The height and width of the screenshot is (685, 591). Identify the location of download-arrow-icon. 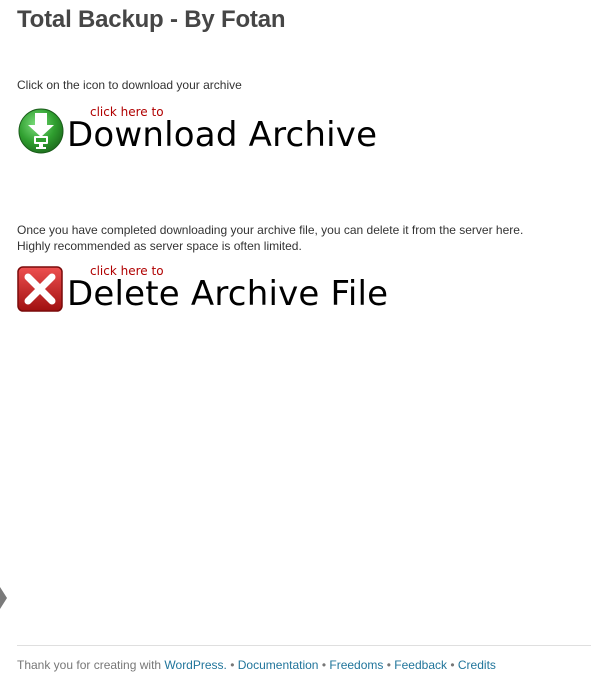
(41, 131).